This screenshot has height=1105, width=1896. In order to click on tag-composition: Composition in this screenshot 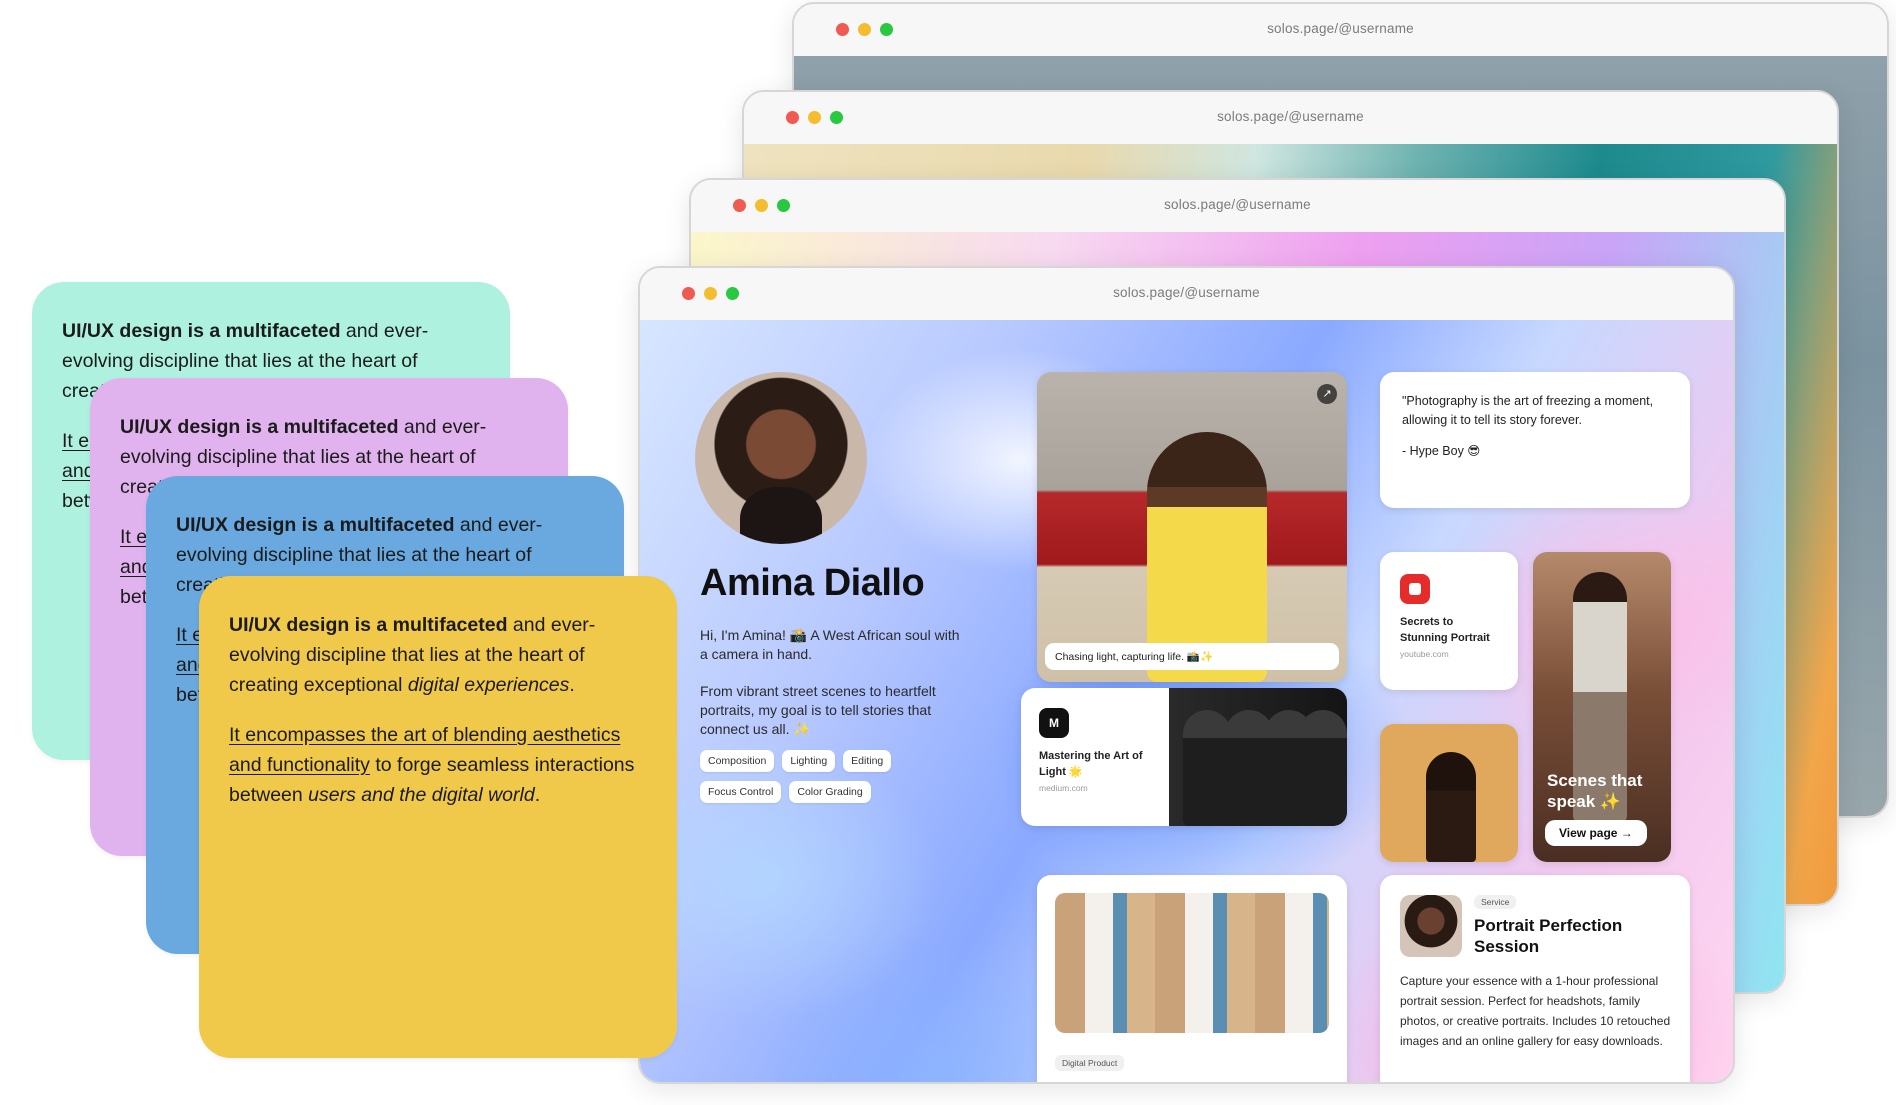, I will do `click(737, 761)`.